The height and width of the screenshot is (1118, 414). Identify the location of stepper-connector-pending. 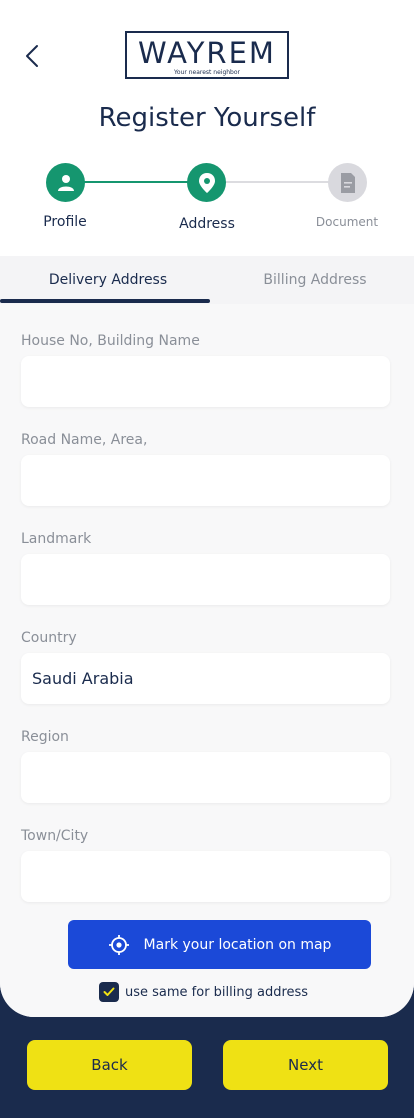
(277, 182).